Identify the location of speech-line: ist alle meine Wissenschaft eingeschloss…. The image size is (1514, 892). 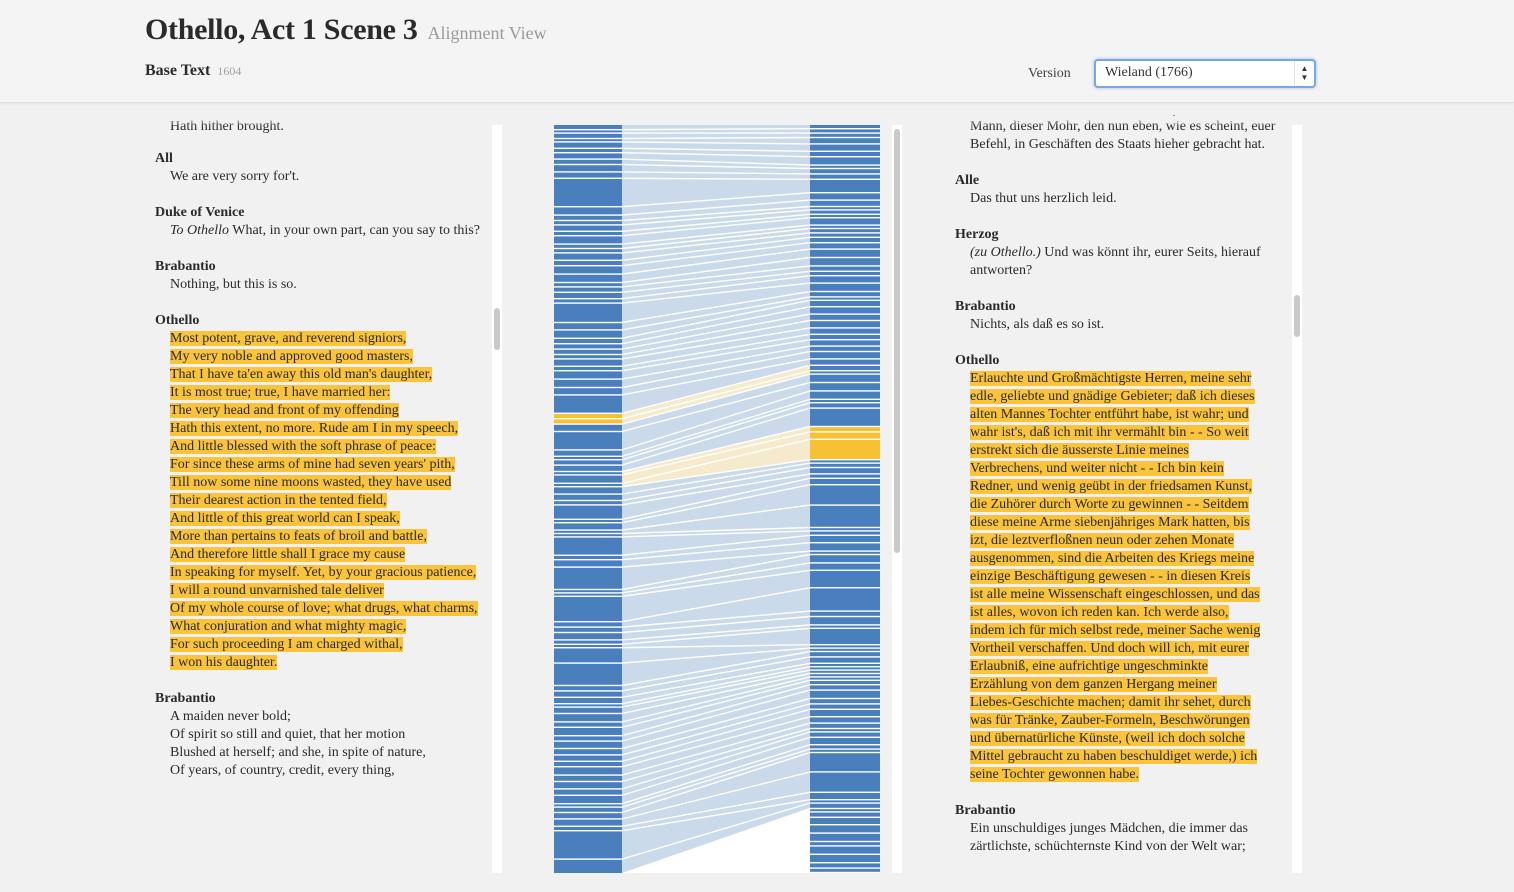
(1127, 595).